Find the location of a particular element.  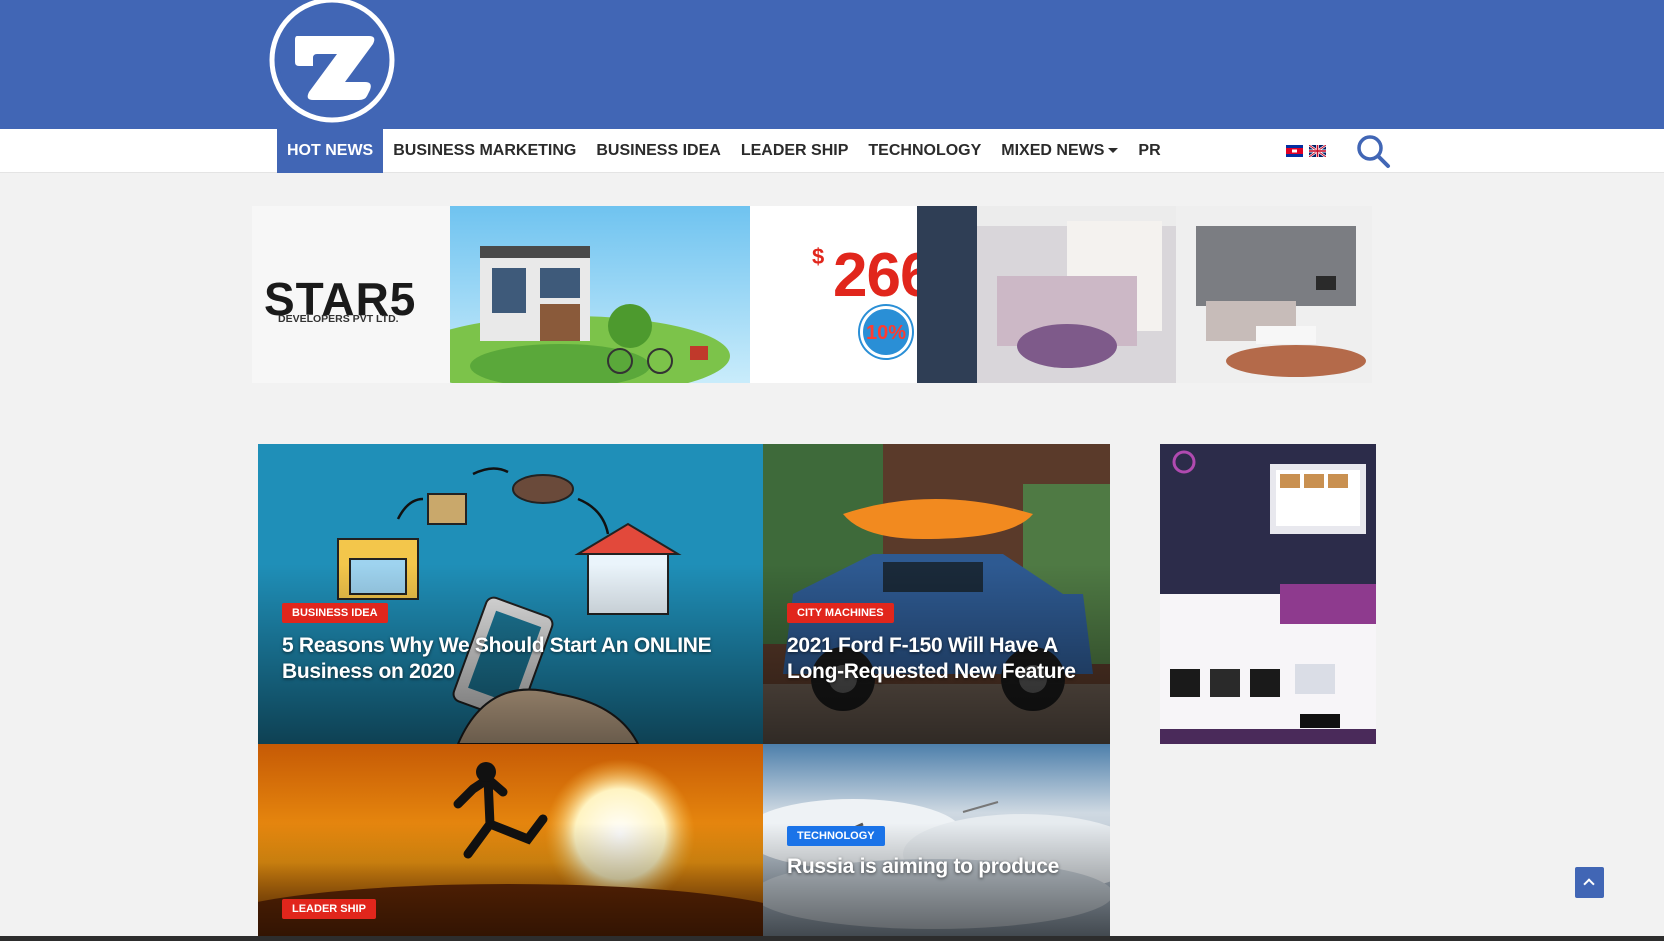

sidebar-pos-ad is located at coordinates (1268, 594).